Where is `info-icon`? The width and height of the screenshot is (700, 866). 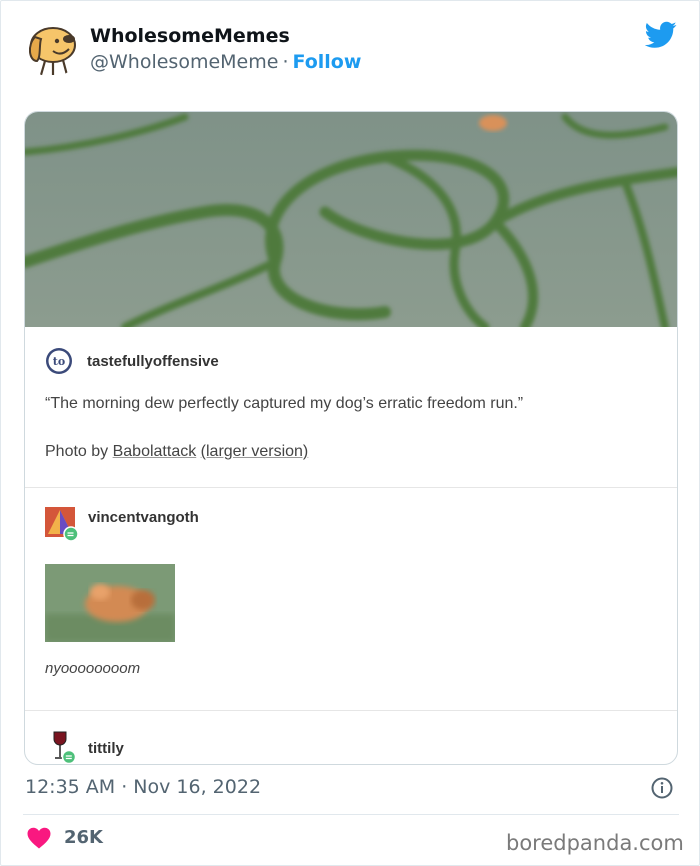
info-icon is located at coordinates (662, 788).